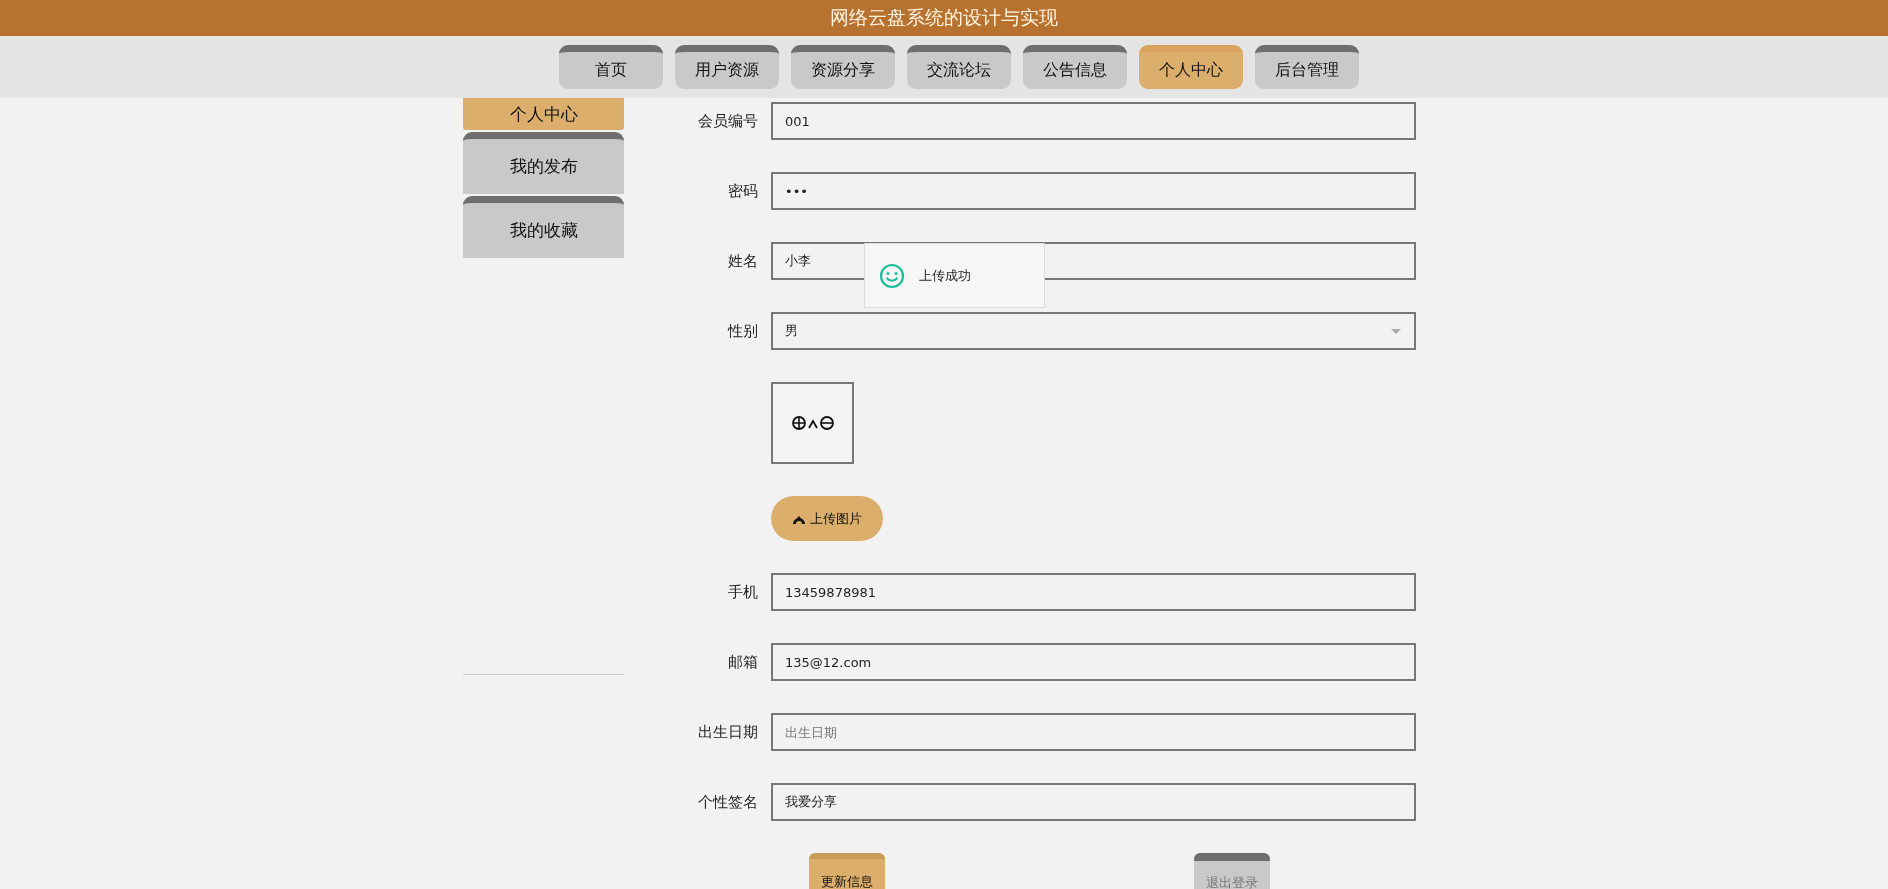  What do you see at coordinates (743, 330) in the screenshot?
I see `field-label: 性别` at bounding box center [743, 330].